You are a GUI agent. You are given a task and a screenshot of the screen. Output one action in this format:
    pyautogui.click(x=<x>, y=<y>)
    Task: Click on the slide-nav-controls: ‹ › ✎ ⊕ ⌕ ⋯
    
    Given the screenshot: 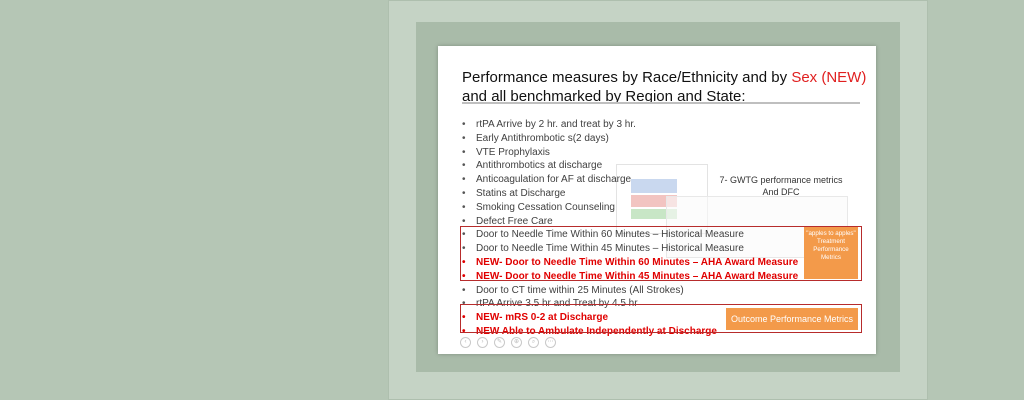 What is the action you would take?
    pyautogui.click(x=508, y=342)
    